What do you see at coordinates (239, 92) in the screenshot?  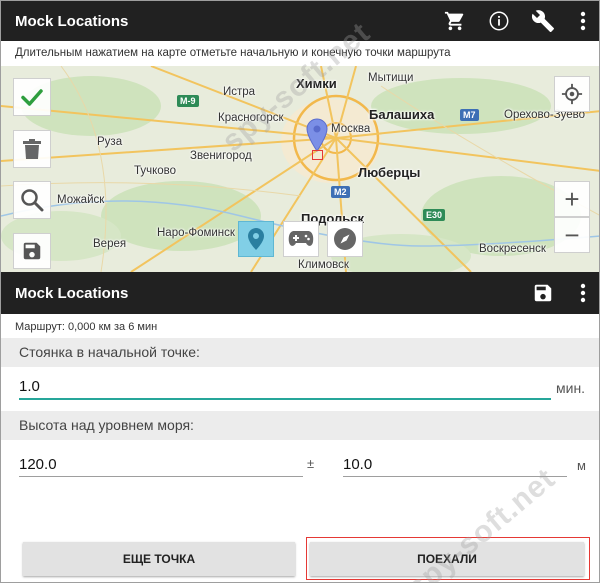 I see `place-istra: Истра` at bounding box center [239, 92].